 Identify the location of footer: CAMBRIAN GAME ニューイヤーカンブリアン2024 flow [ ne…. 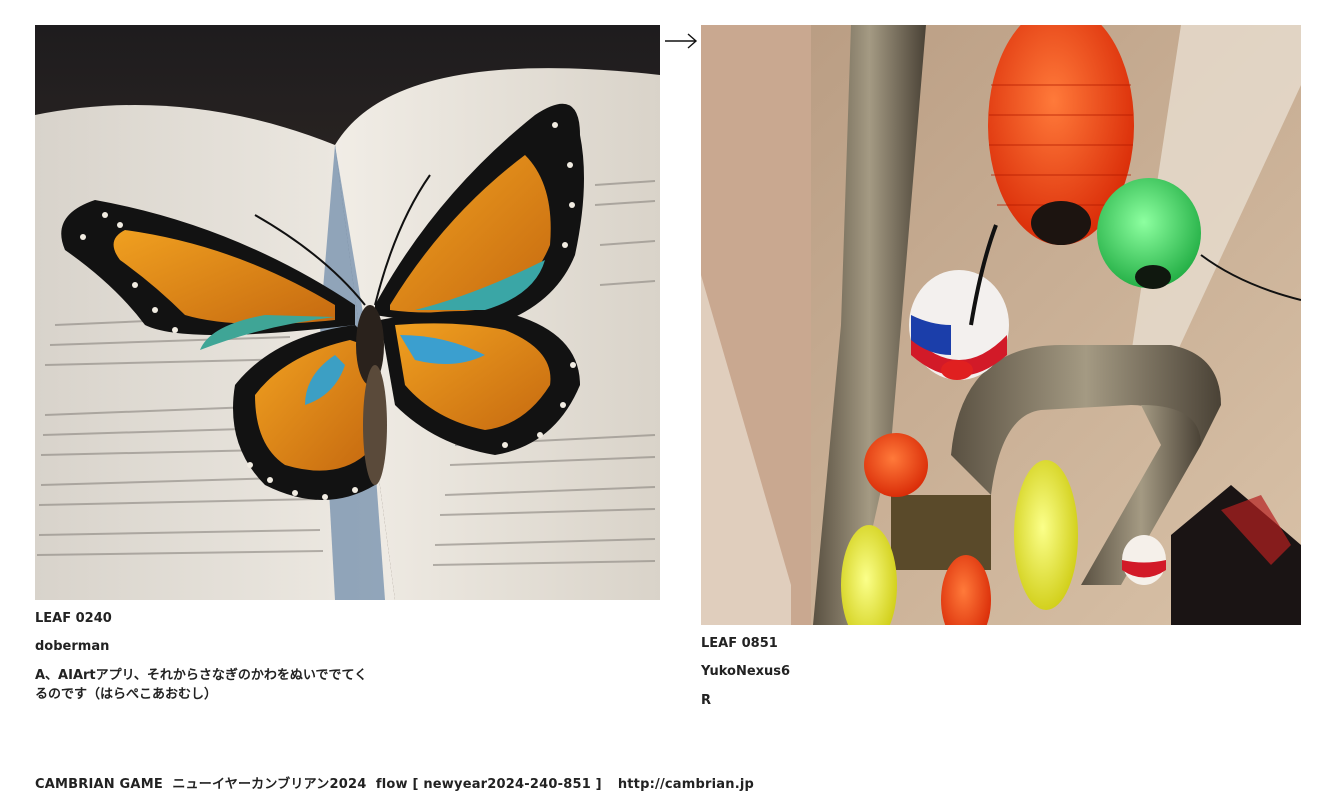
(394, 782).